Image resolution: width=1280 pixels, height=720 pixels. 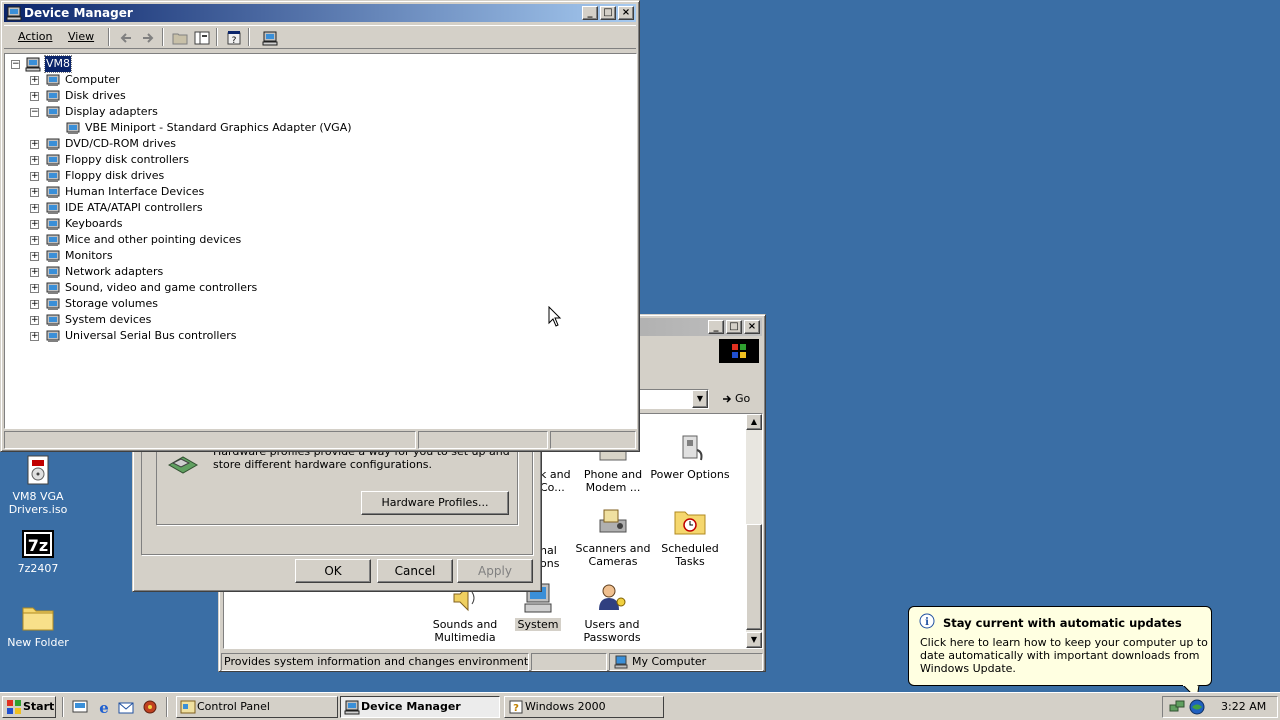 What do you see at coordinates (126, 707) in the screenshot?
I see `outlook-express-icon` at bounding box center [126, 707].